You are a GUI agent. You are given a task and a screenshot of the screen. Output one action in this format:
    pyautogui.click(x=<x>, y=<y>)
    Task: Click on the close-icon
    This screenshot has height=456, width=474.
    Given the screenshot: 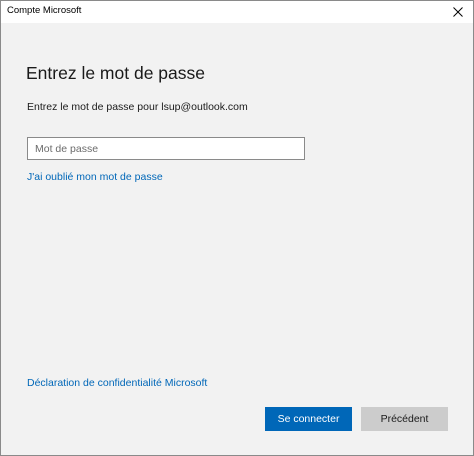 What is the action you would take?
    pyautogui.click(x=458, y=12)
    